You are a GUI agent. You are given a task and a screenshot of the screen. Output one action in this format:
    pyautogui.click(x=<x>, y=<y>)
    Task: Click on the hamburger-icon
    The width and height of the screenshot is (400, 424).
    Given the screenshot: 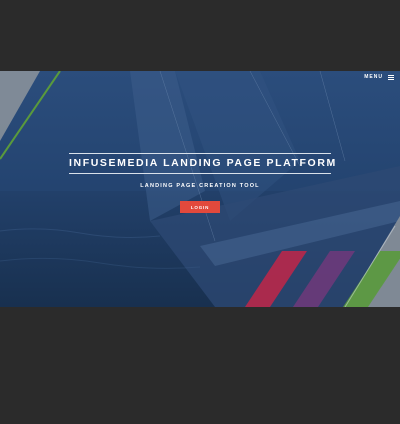 What is the action you would take?
    pyautogui.click(x=391, y=77)
    